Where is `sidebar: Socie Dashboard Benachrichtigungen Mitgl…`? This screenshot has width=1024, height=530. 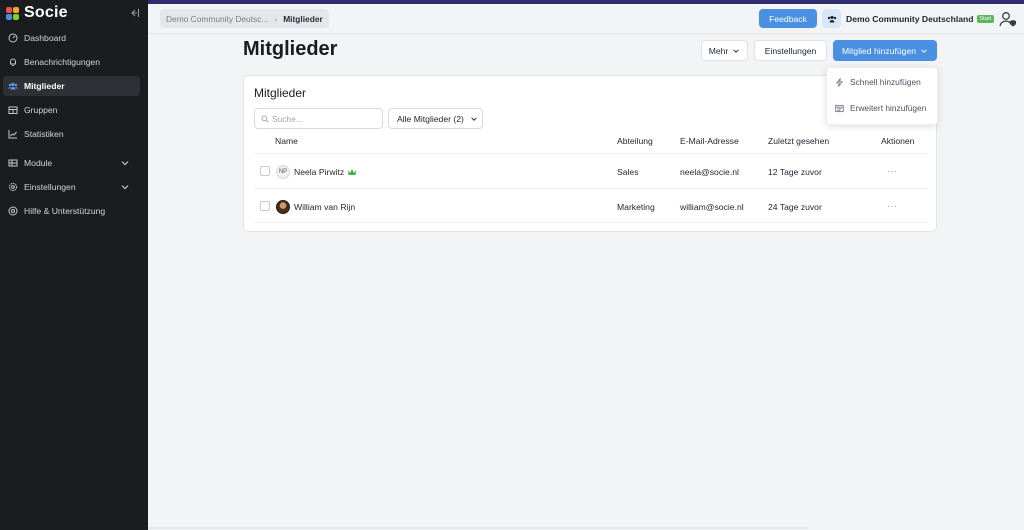 sidebar: Socie Dashboard Benachrichtigungen Mitgl… is located at coordinates (74, 265).